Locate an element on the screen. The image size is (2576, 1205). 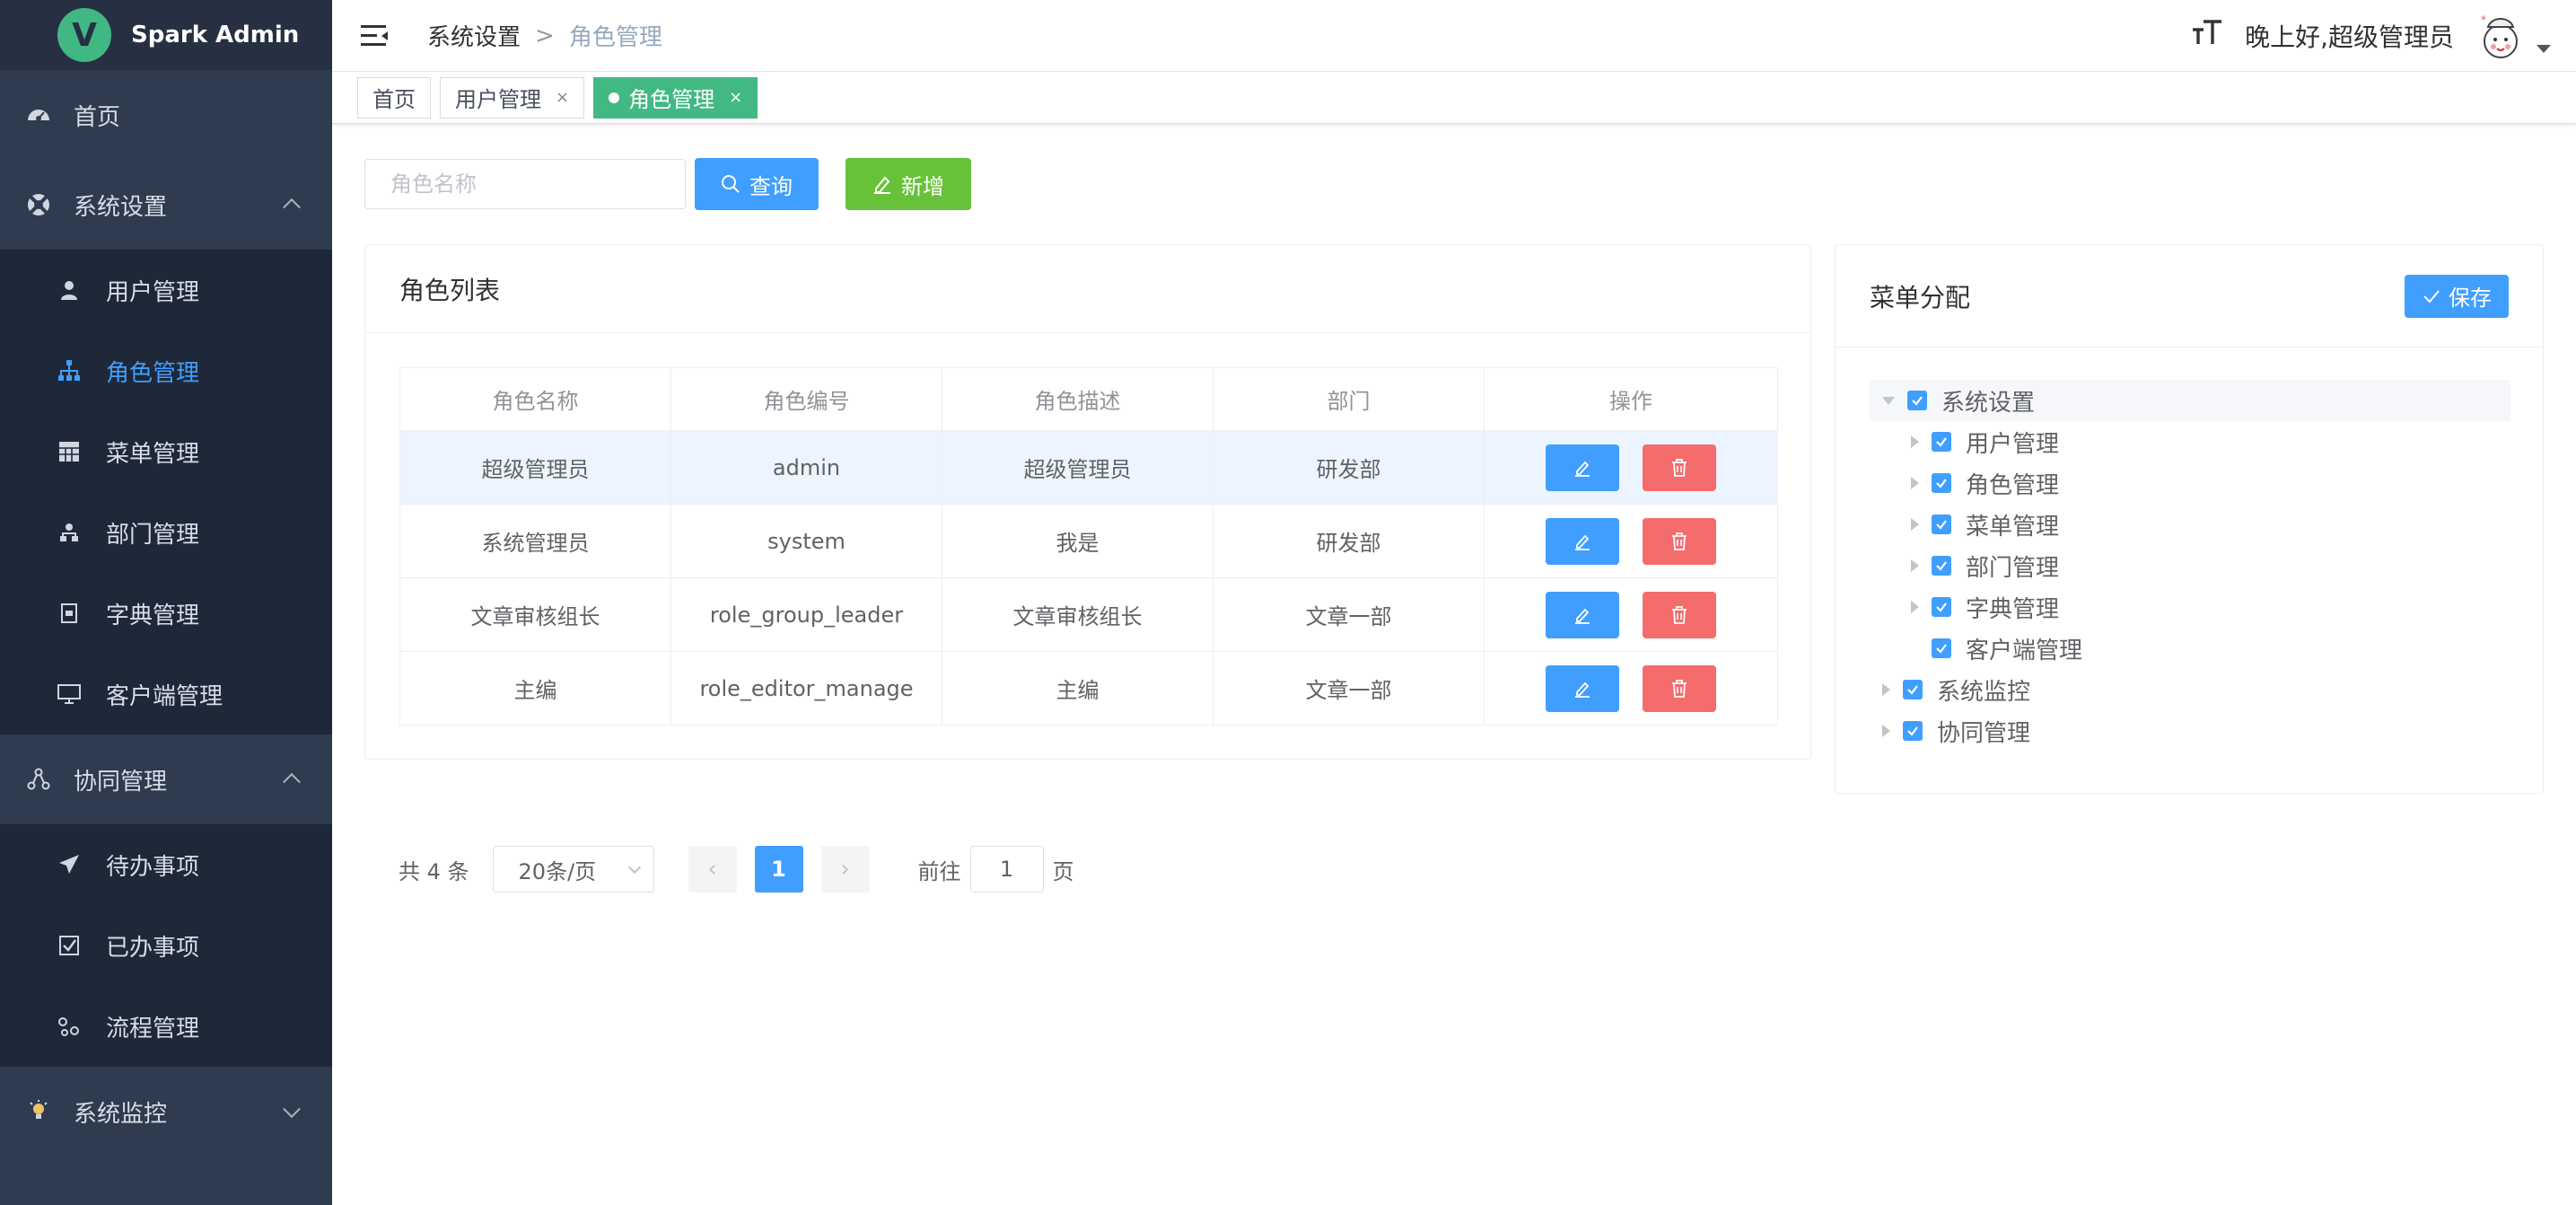
sidebar-item-home: 首页 is located at coordinates (166, 115).